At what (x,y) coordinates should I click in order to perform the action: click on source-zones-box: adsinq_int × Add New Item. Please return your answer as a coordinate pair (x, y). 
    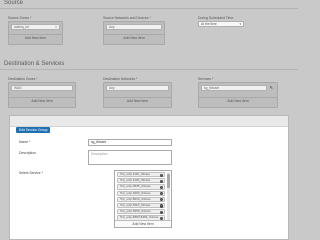
    Looking at the image, I should click on (35, 33).